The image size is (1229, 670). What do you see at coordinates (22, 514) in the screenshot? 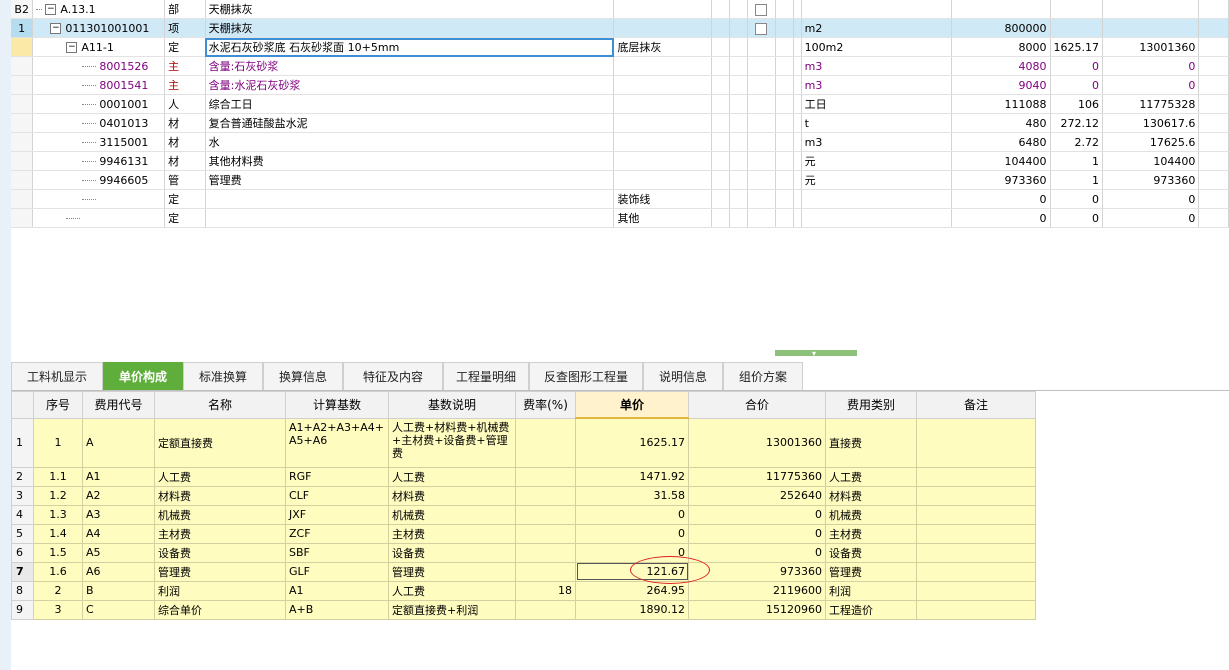
I see `row-number: 4` at bounding box center [22, 514].